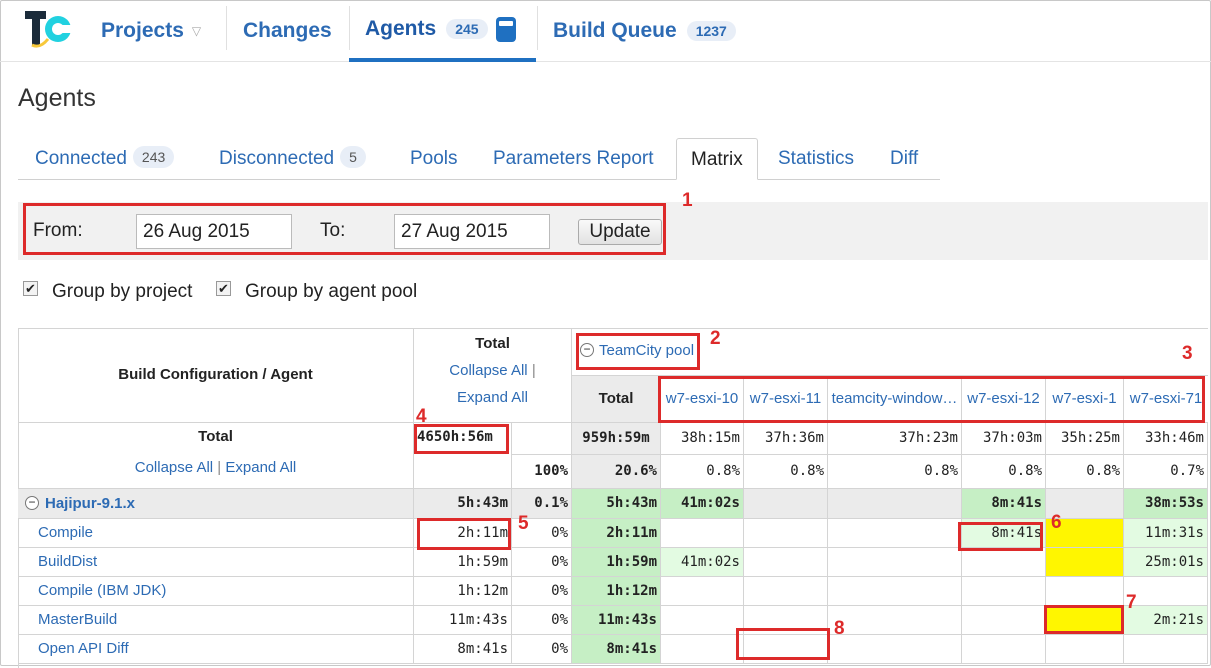  What do you see at coordinates (1166, 472) in the screenshot?
I see `agent-total-pct: 0.7%` at bounding box center [1166, 472].